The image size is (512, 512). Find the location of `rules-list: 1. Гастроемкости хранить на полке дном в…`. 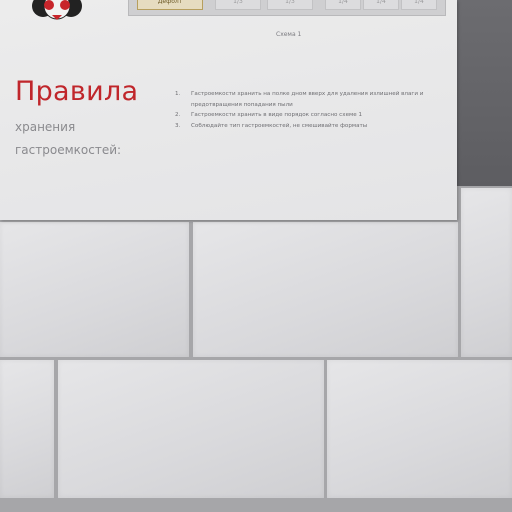

rules-list: 1. Гастроемкости хранить на полке дном в… is located at coordinates (307, 110).